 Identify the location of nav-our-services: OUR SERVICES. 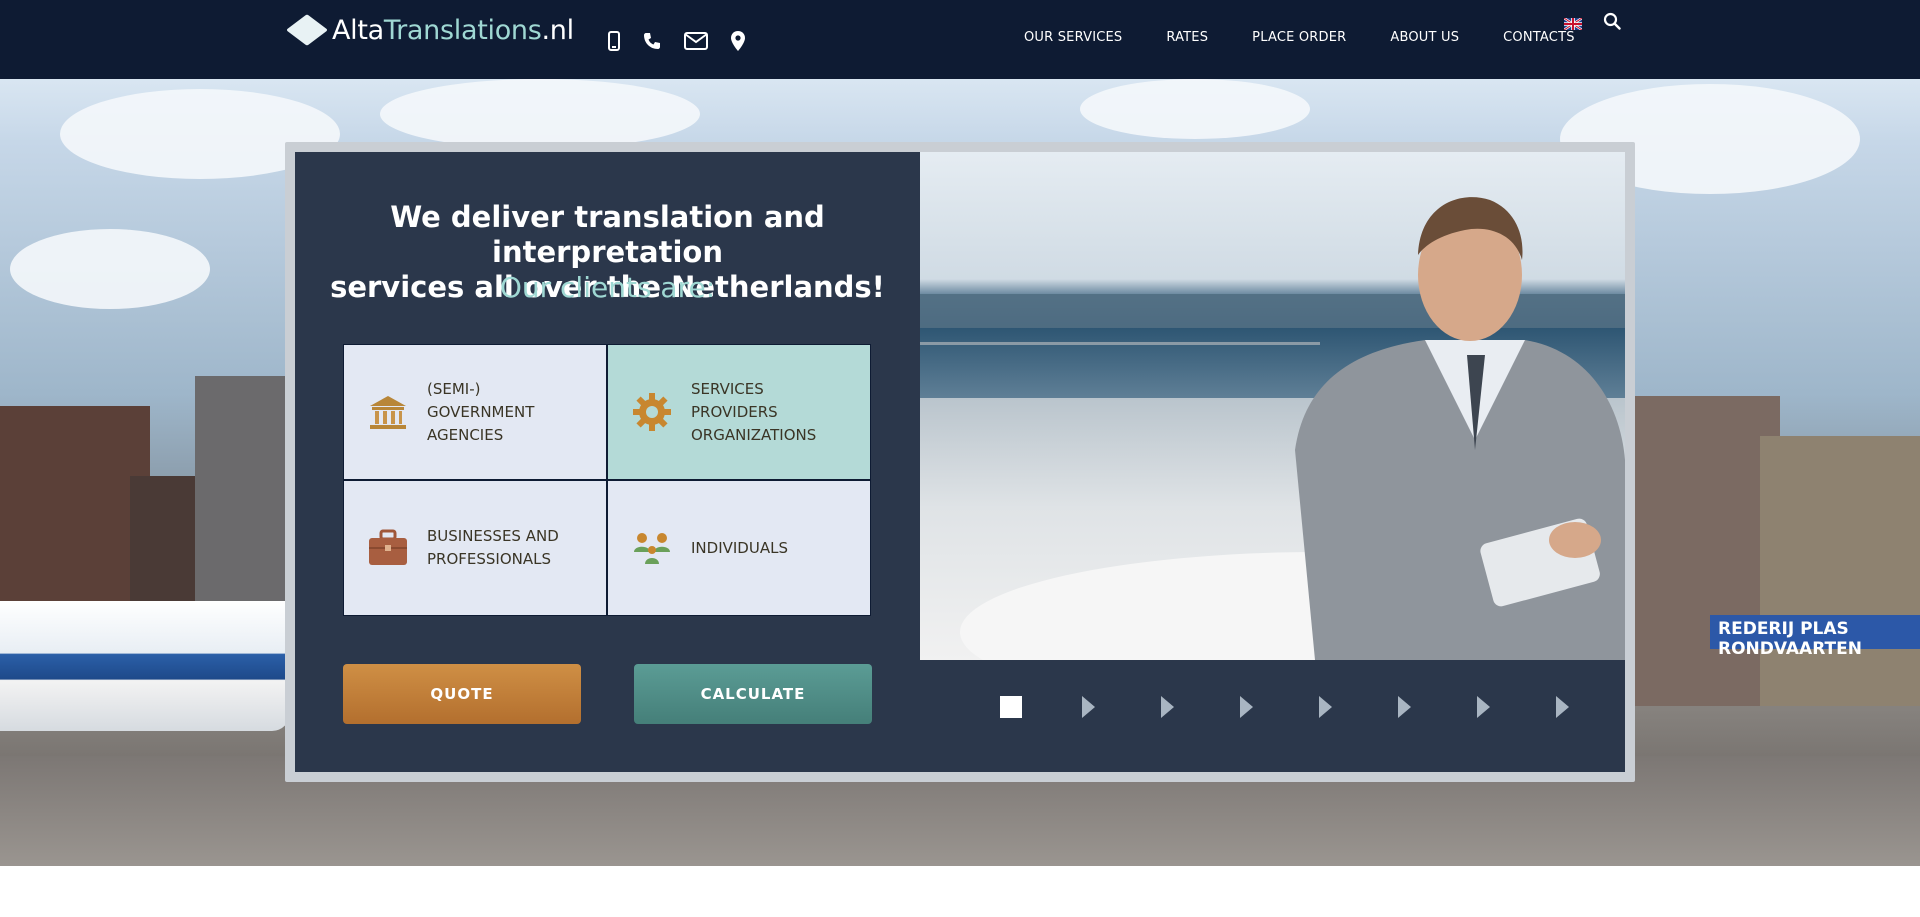
(1073, 37).